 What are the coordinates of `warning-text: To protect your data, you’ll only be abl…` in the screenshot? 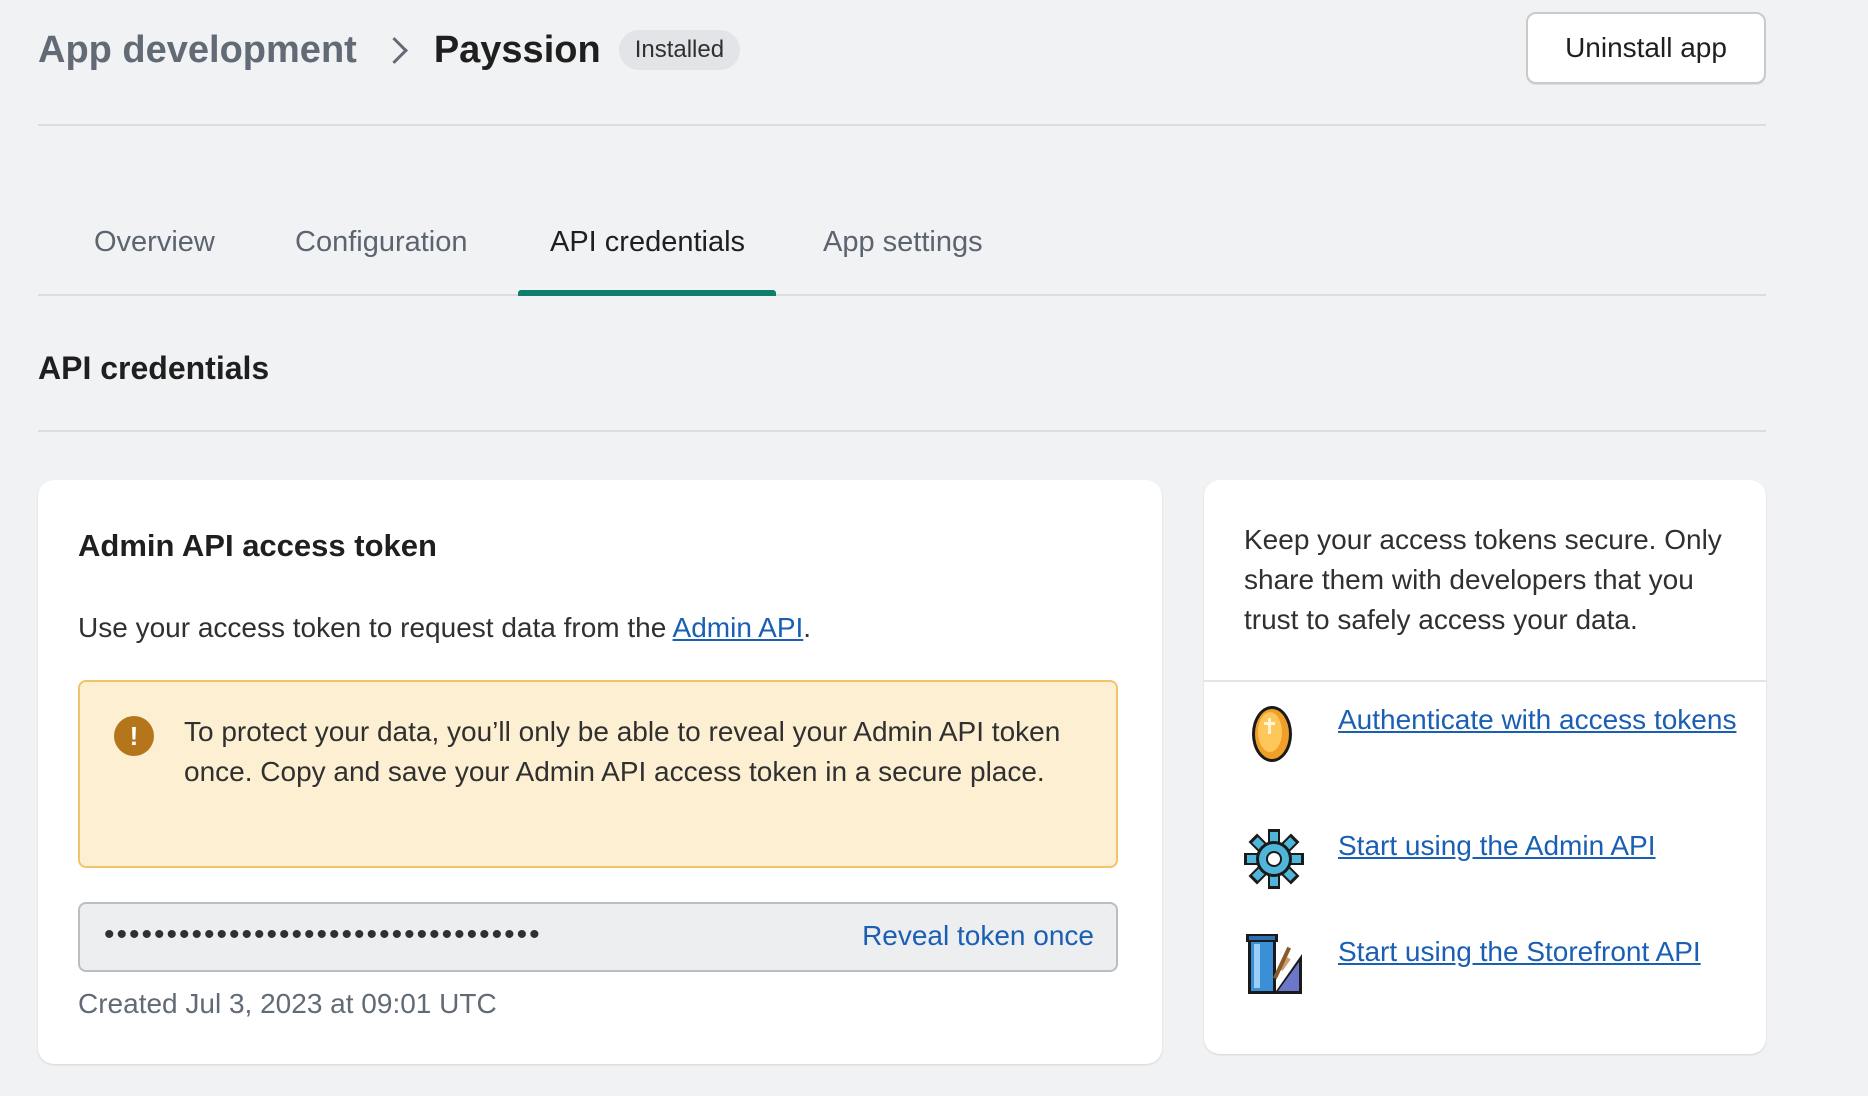 It's located at (622, 751).